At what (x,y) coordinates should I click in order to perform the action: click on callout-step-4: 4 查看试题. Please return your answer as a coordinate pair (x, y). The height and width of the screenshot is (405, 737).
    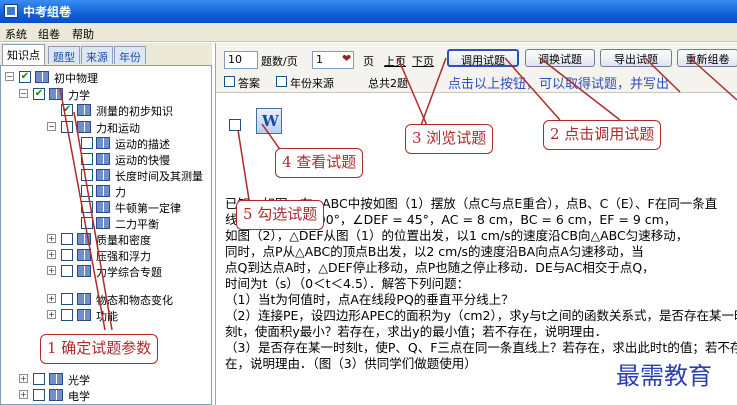
    Looking at the image, I should click on (319, 163).